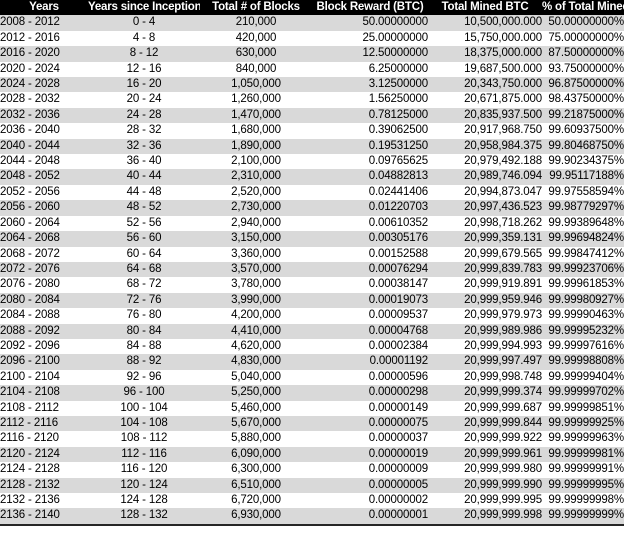 This screenshot has height=547, width=624. I want to click on cell-since: 68 - 72, so click(144, 285).